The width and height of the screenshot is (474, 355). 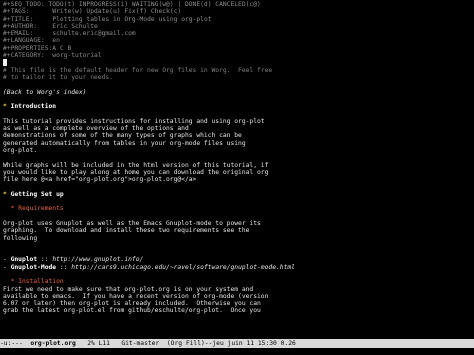 I want to click on heading-requirements: * Requirements, so click(x=237, y=208).